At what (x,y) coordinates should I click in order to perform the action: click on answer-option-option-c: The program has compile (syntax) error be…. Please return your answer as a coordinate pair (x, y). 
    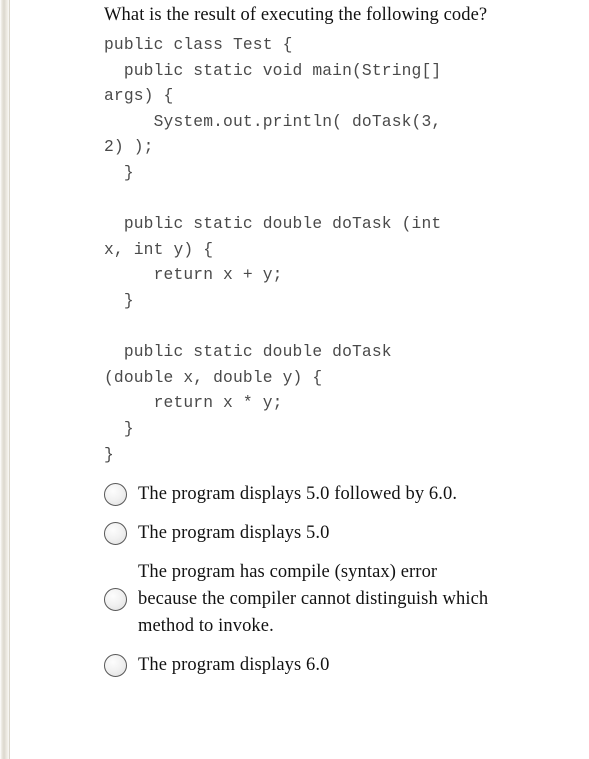
    Looking at the image, I should click on (340, 599).